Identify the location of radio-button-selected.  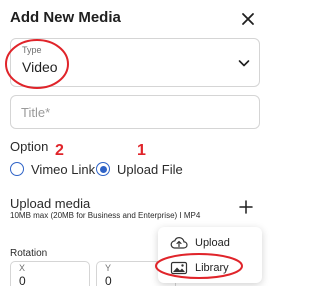
(103, 169).